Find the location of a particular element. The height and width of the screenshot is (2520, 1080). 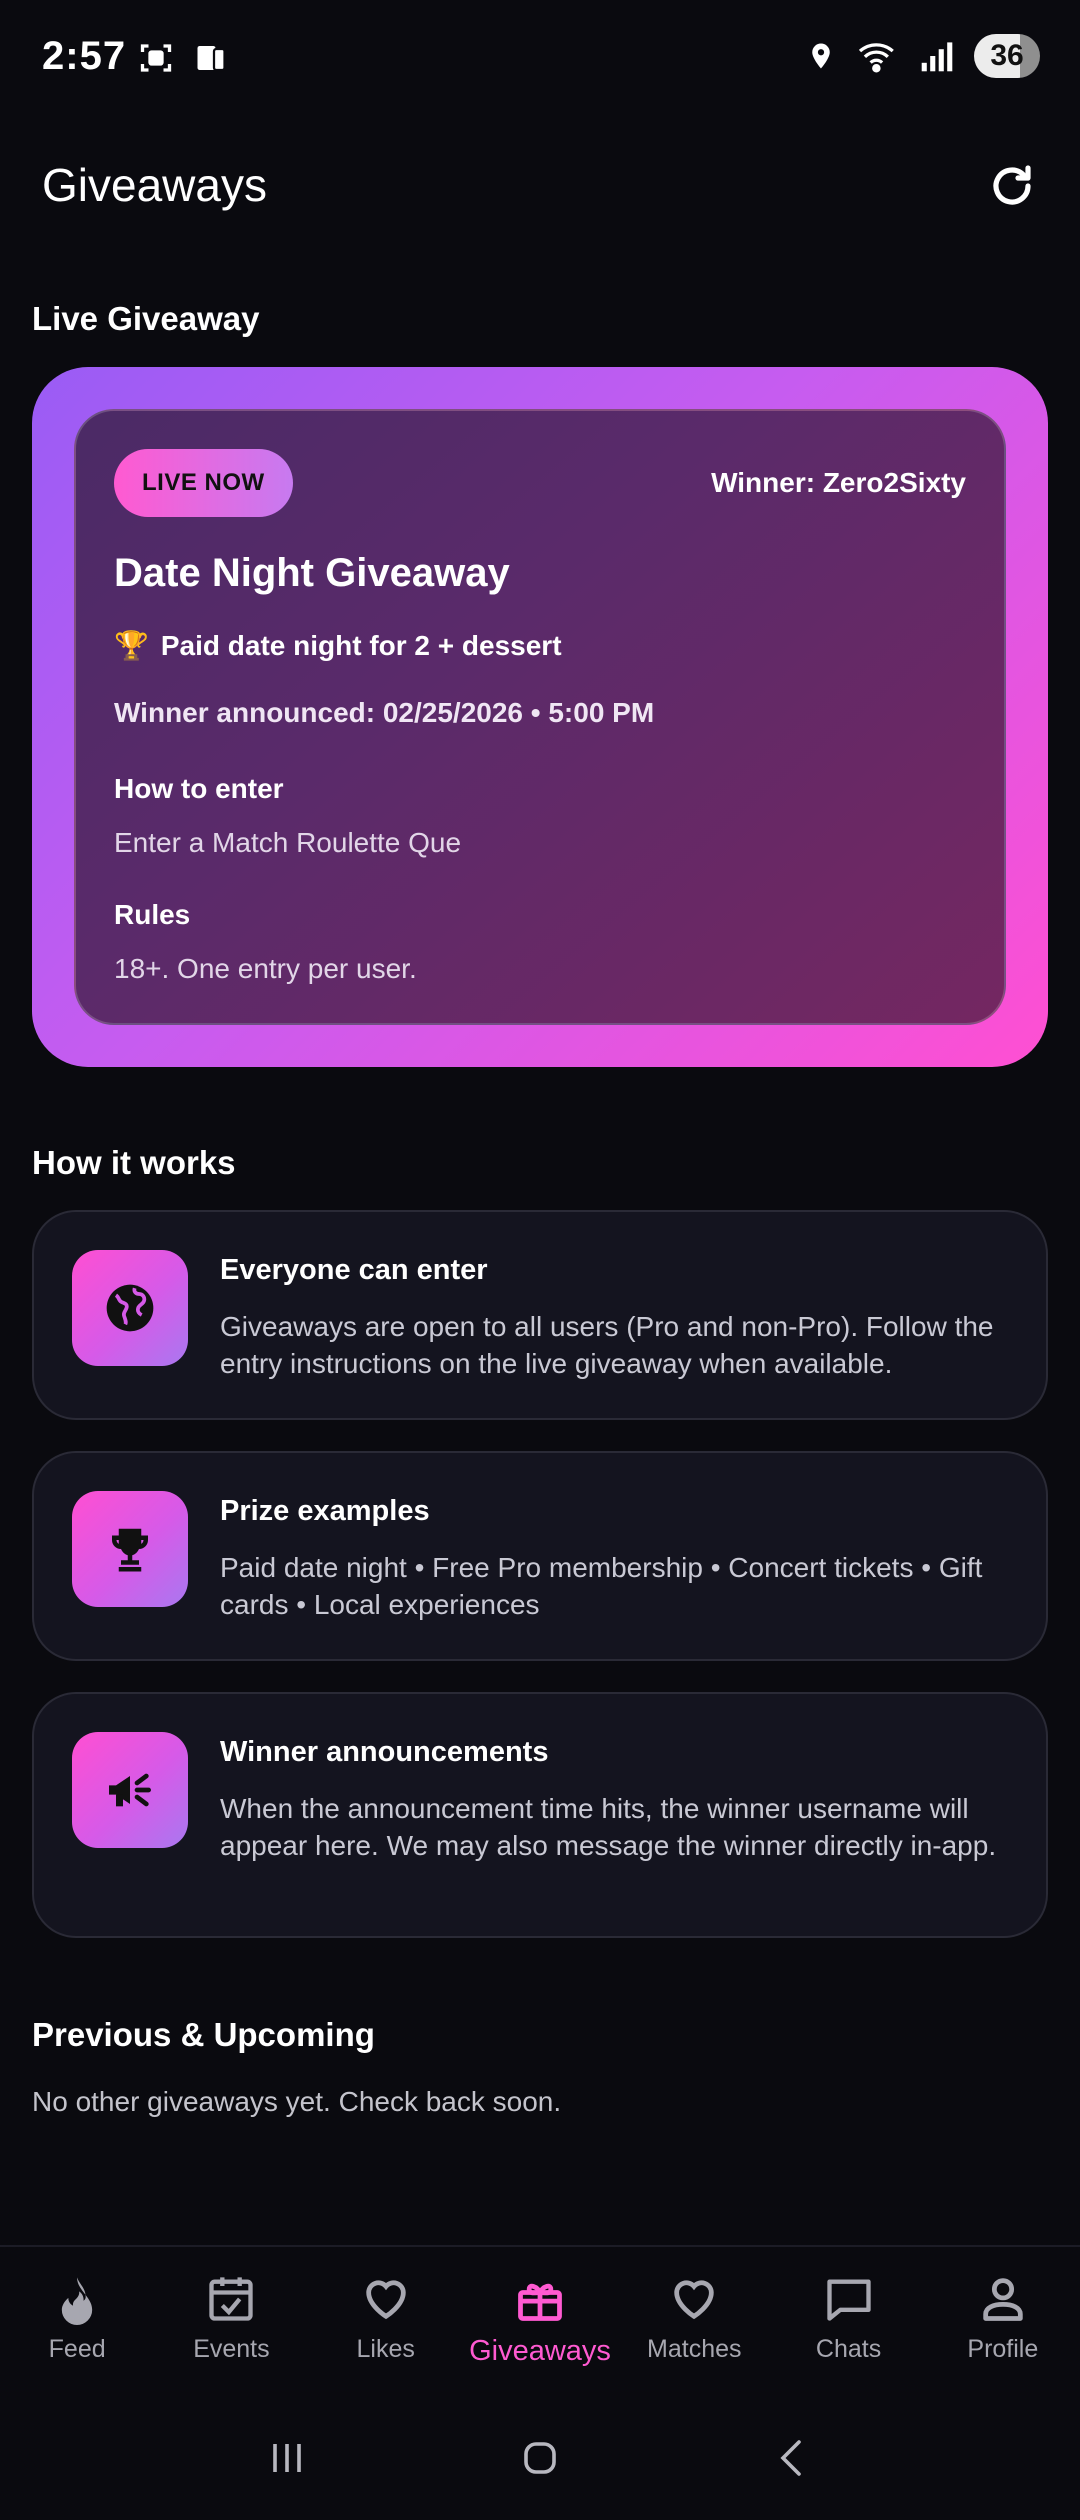

empty-state-text: No other giveaways yet. Check back soon. is located at coordinates (297, 2101).